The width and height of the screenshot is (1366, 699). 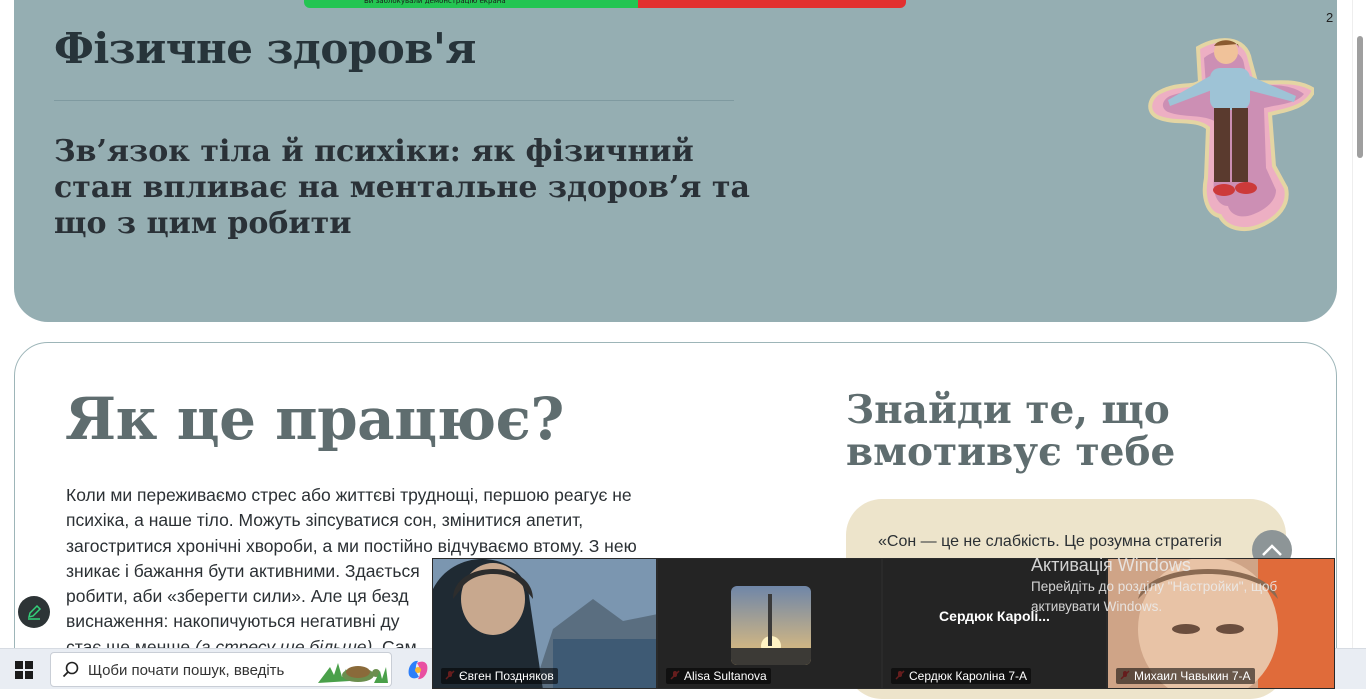 What do you see at coordinates (1360, 97) in the screenshot?
I see `scrollbar-thumb` at bounding box center [1360, 97].